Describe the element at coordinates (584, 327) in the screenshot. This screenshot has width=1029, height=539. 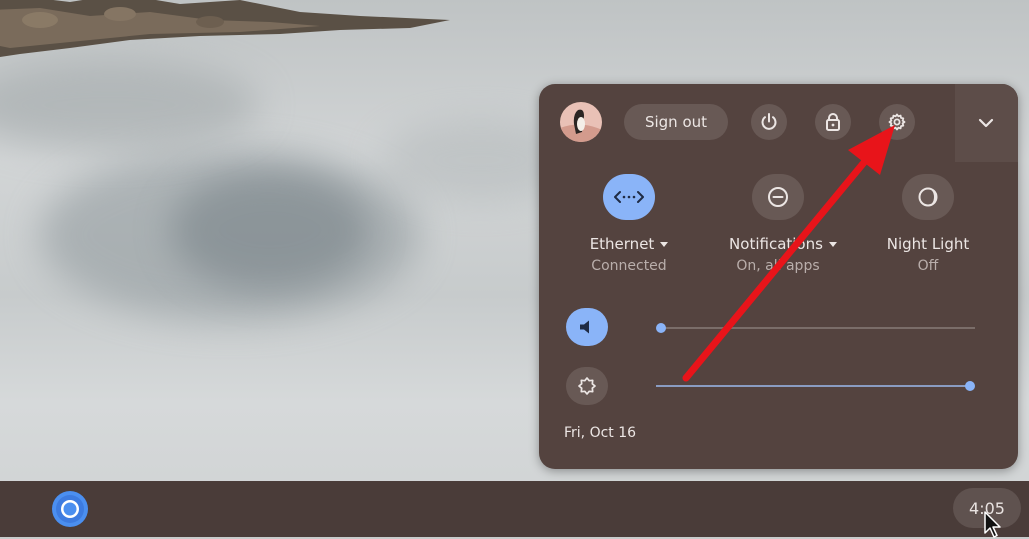
I see `volume-icon` at that location.